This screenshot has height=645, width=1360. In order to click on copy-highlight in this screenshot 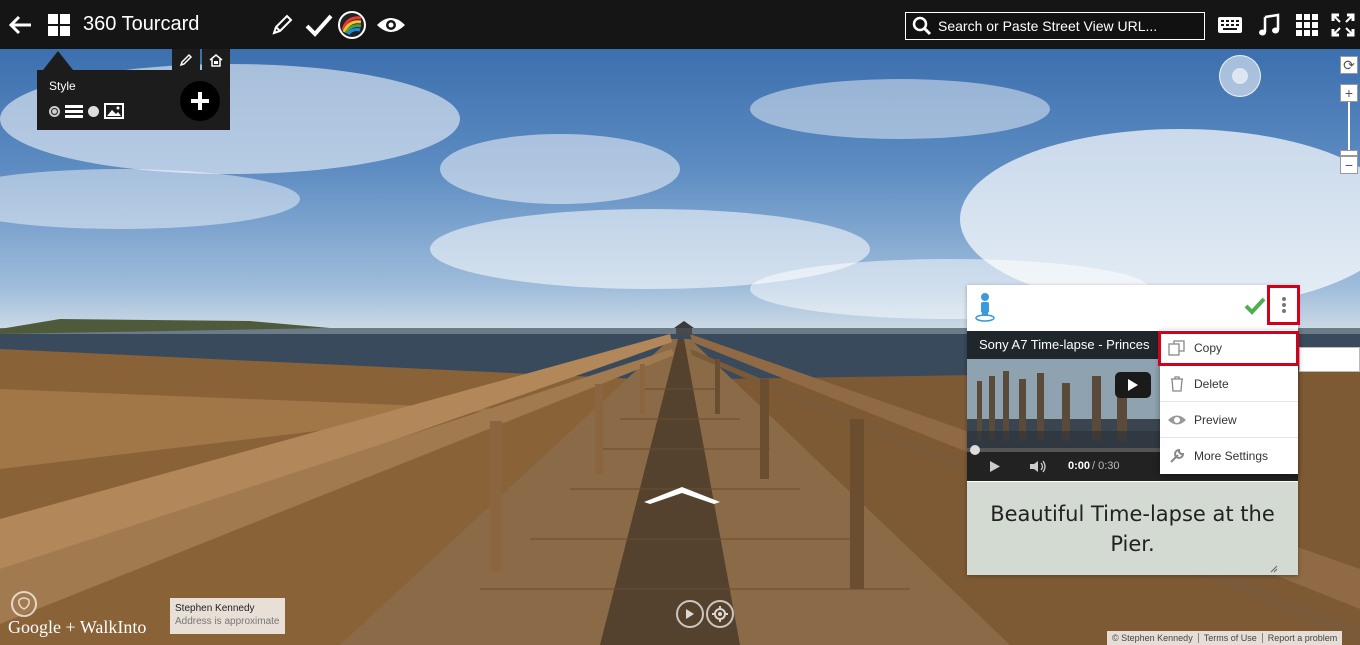, I will do `click(1228, 348)`.